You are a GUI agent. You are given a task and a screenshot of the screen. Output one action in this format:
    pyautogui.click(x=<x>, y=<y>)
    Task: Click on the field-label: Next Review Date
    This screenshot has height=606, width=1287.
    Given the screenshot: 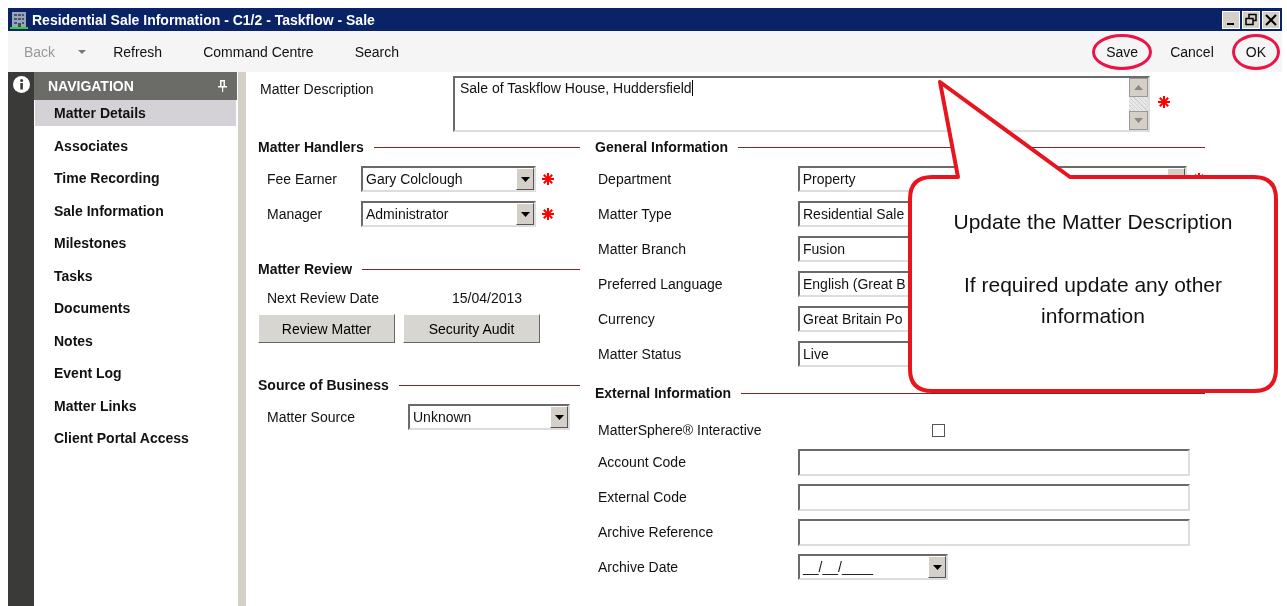 What is the action you would take?
    pyautogui.click(x=323, y=298)
    